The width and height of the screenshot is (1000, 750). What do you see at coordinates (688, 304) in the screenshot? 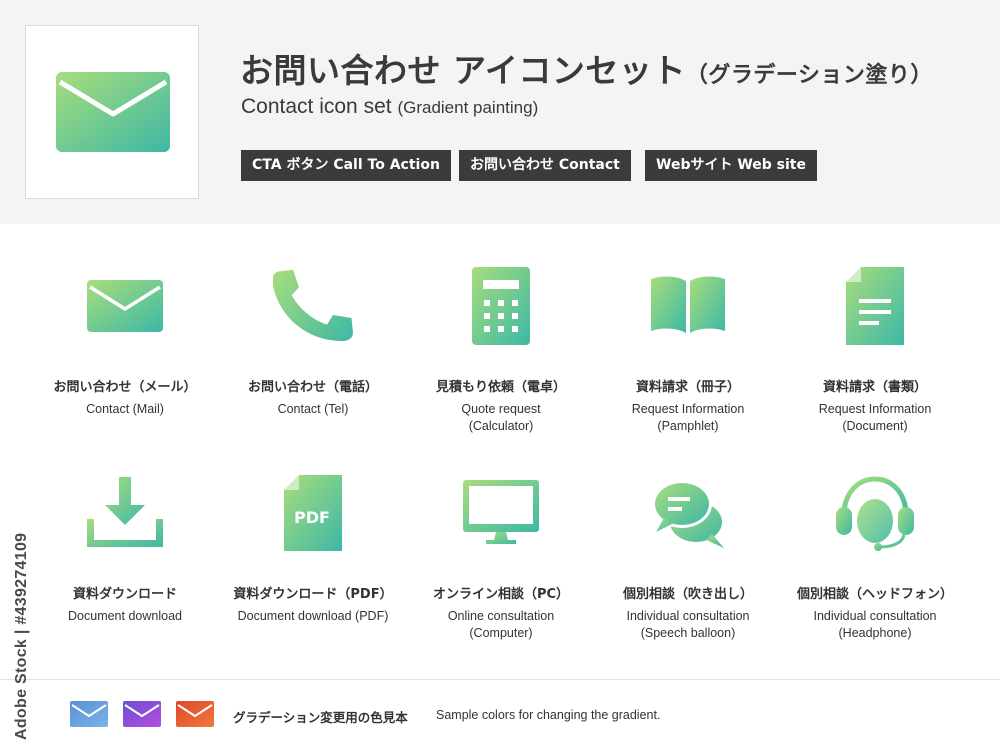
I see `book-icon` at bounding box center [688, 304].